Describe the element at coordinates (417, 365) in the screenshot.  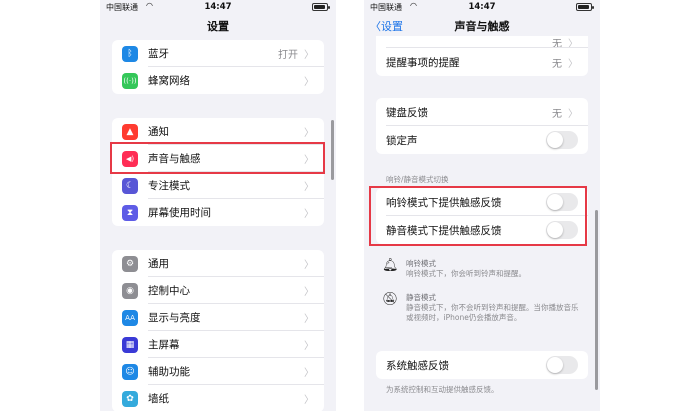
I see `row-label: 系统触感反馈` at that location.